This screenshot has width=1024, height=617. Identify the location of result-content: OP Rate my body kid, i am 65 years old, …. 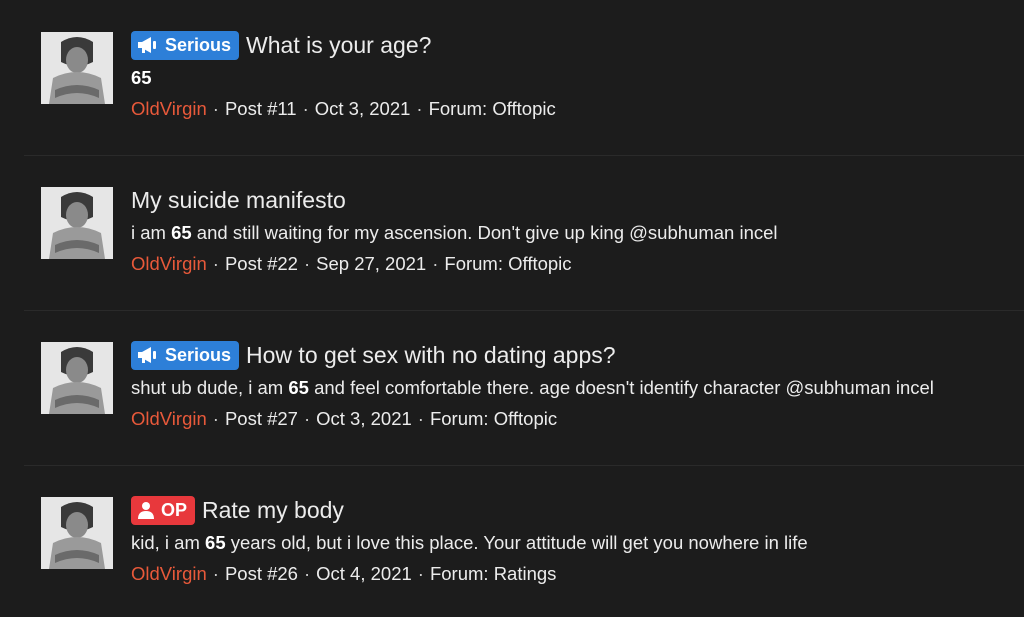
(572, 539).